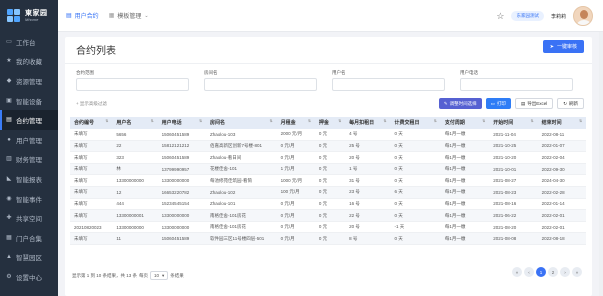 Image resolution: width=603 pixels, height=296 pixels. What do you see at coordinates (146, 15) in the screenshot?
I see `chevron-down-icon: ⌄` at bounding box center [146, 15].